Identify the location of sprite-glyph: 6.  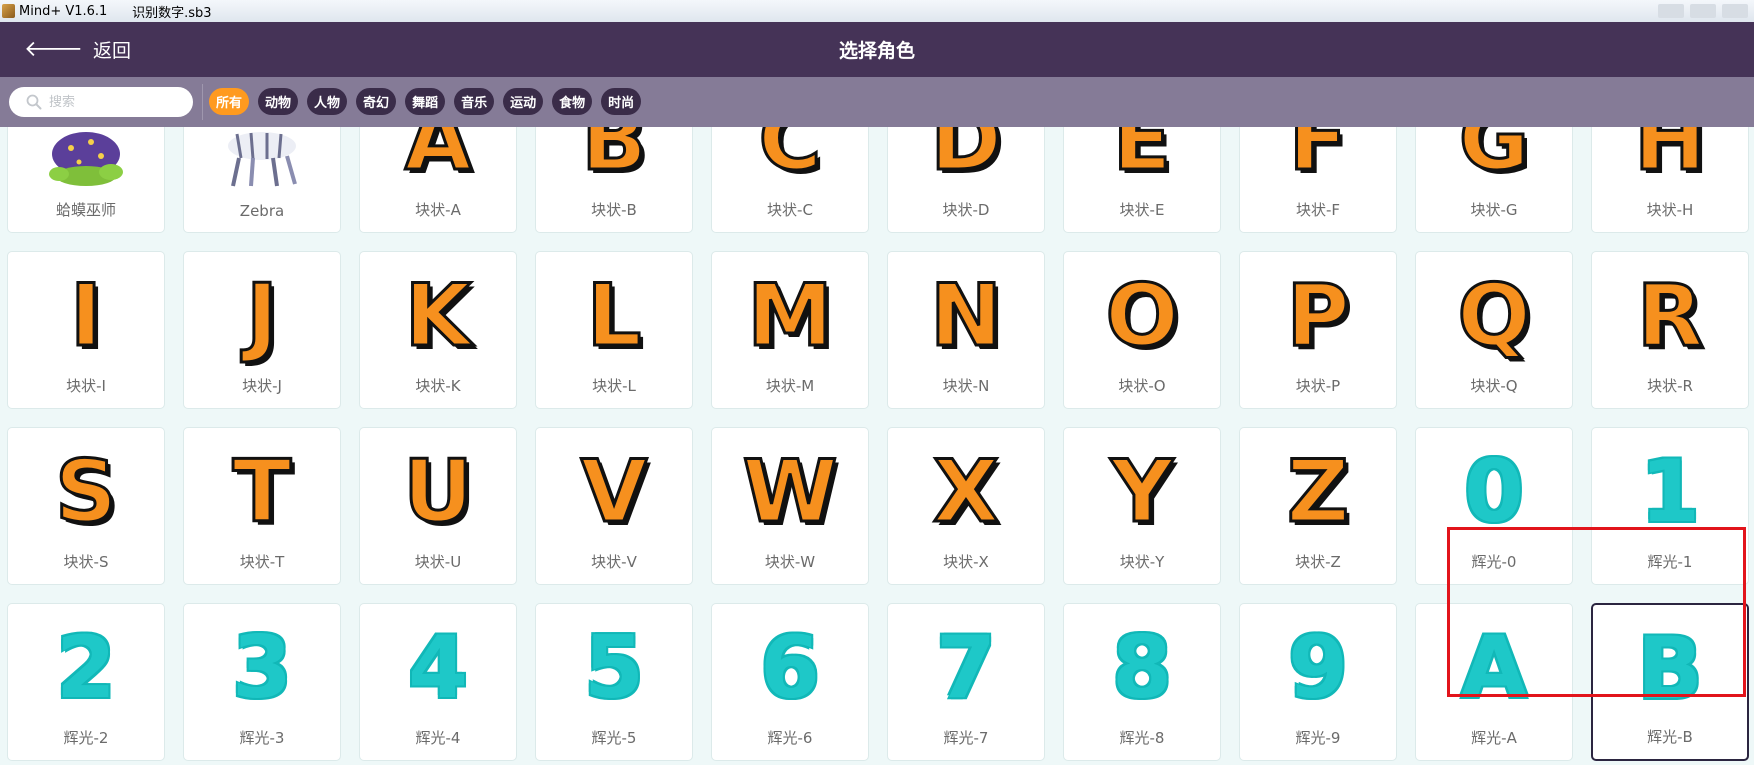
(790, 668).